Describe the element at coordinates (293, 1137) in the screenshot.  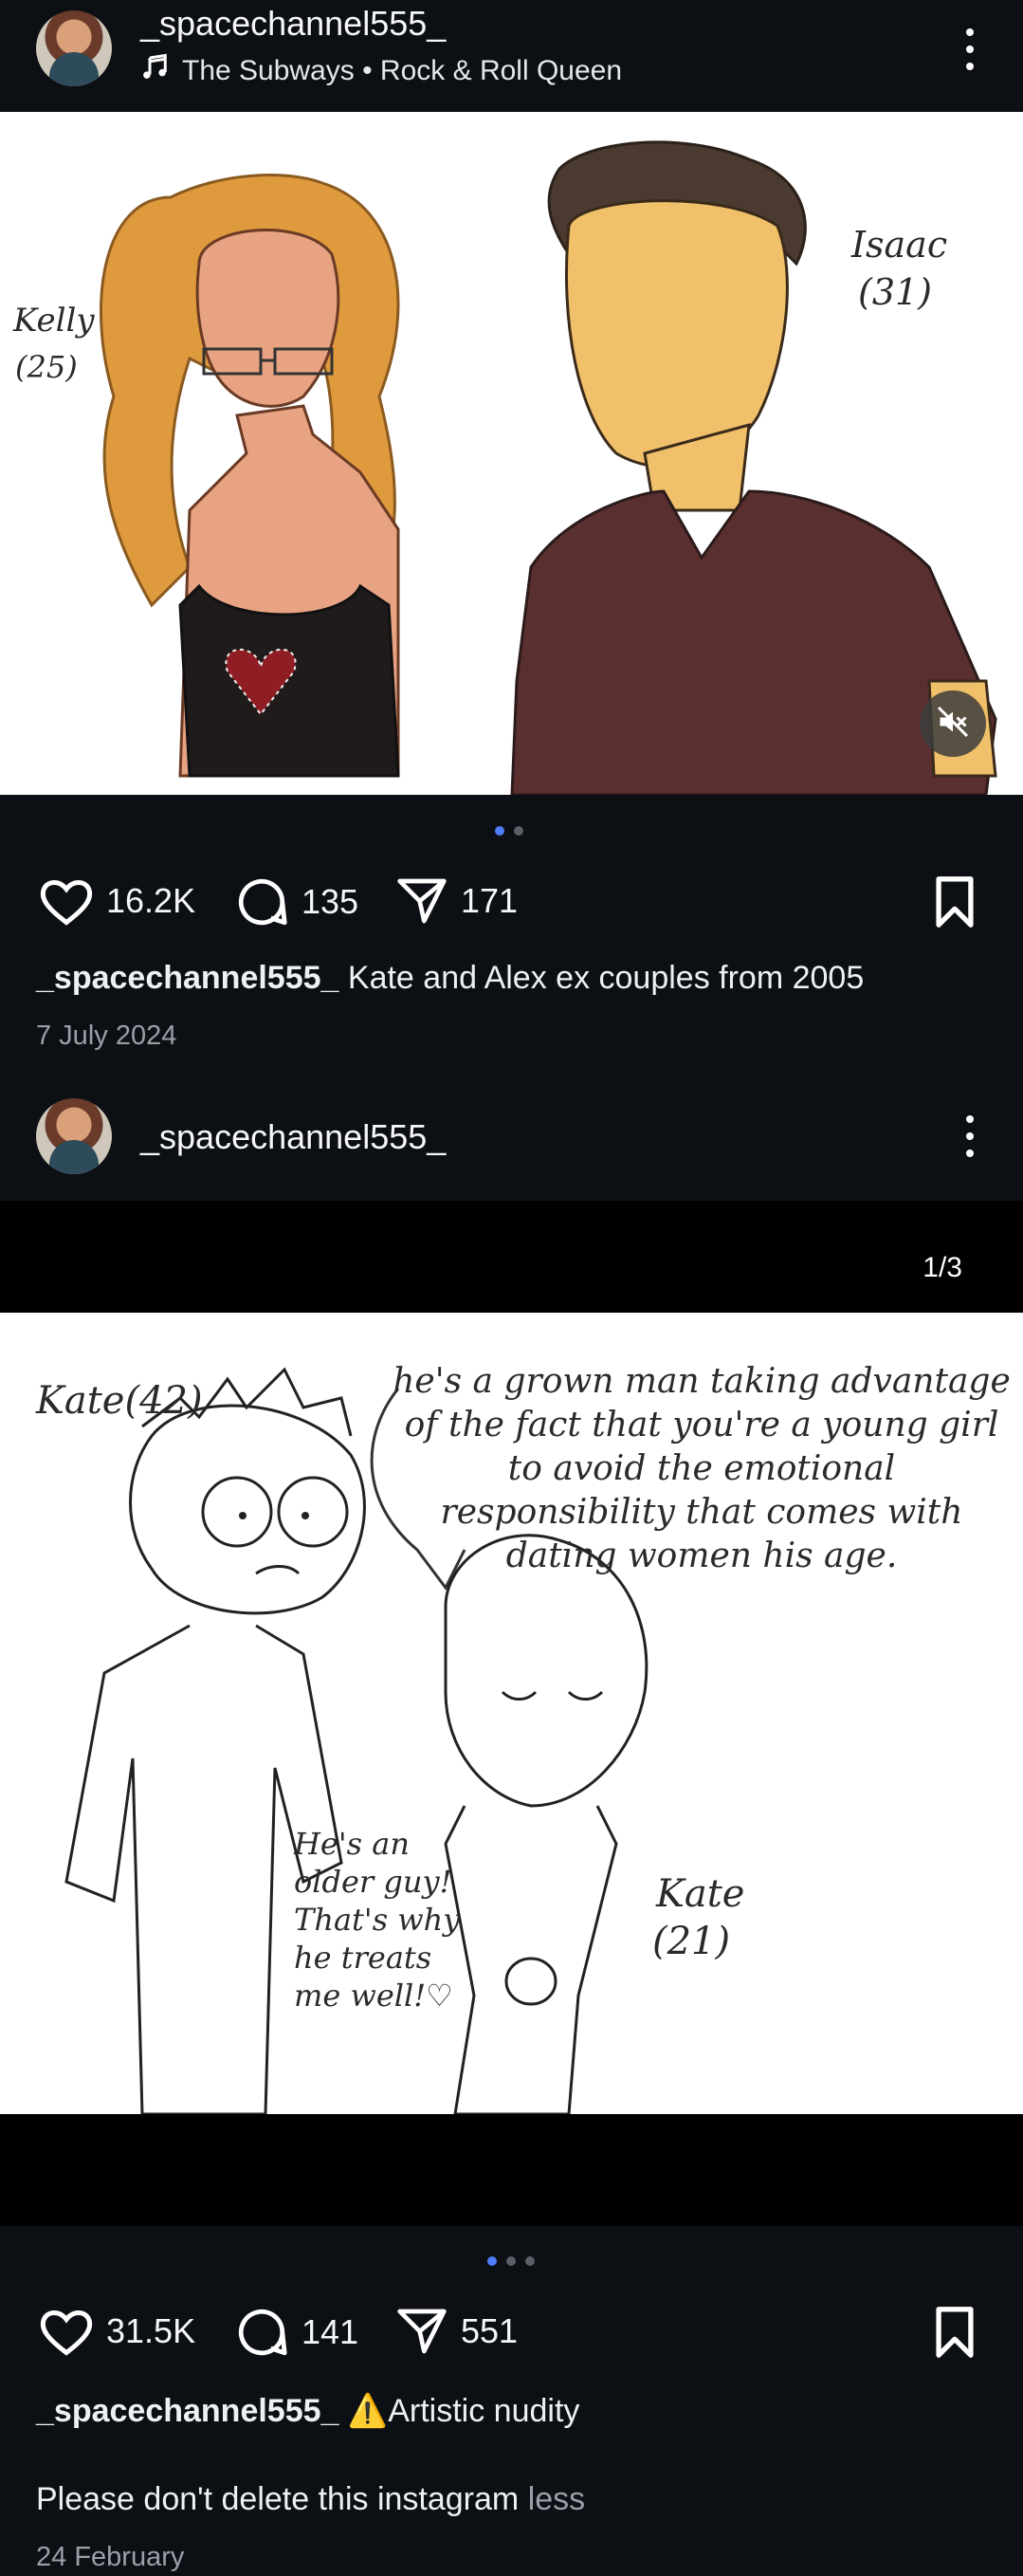
I see `post2-username: _spacechannel555_` at that location.